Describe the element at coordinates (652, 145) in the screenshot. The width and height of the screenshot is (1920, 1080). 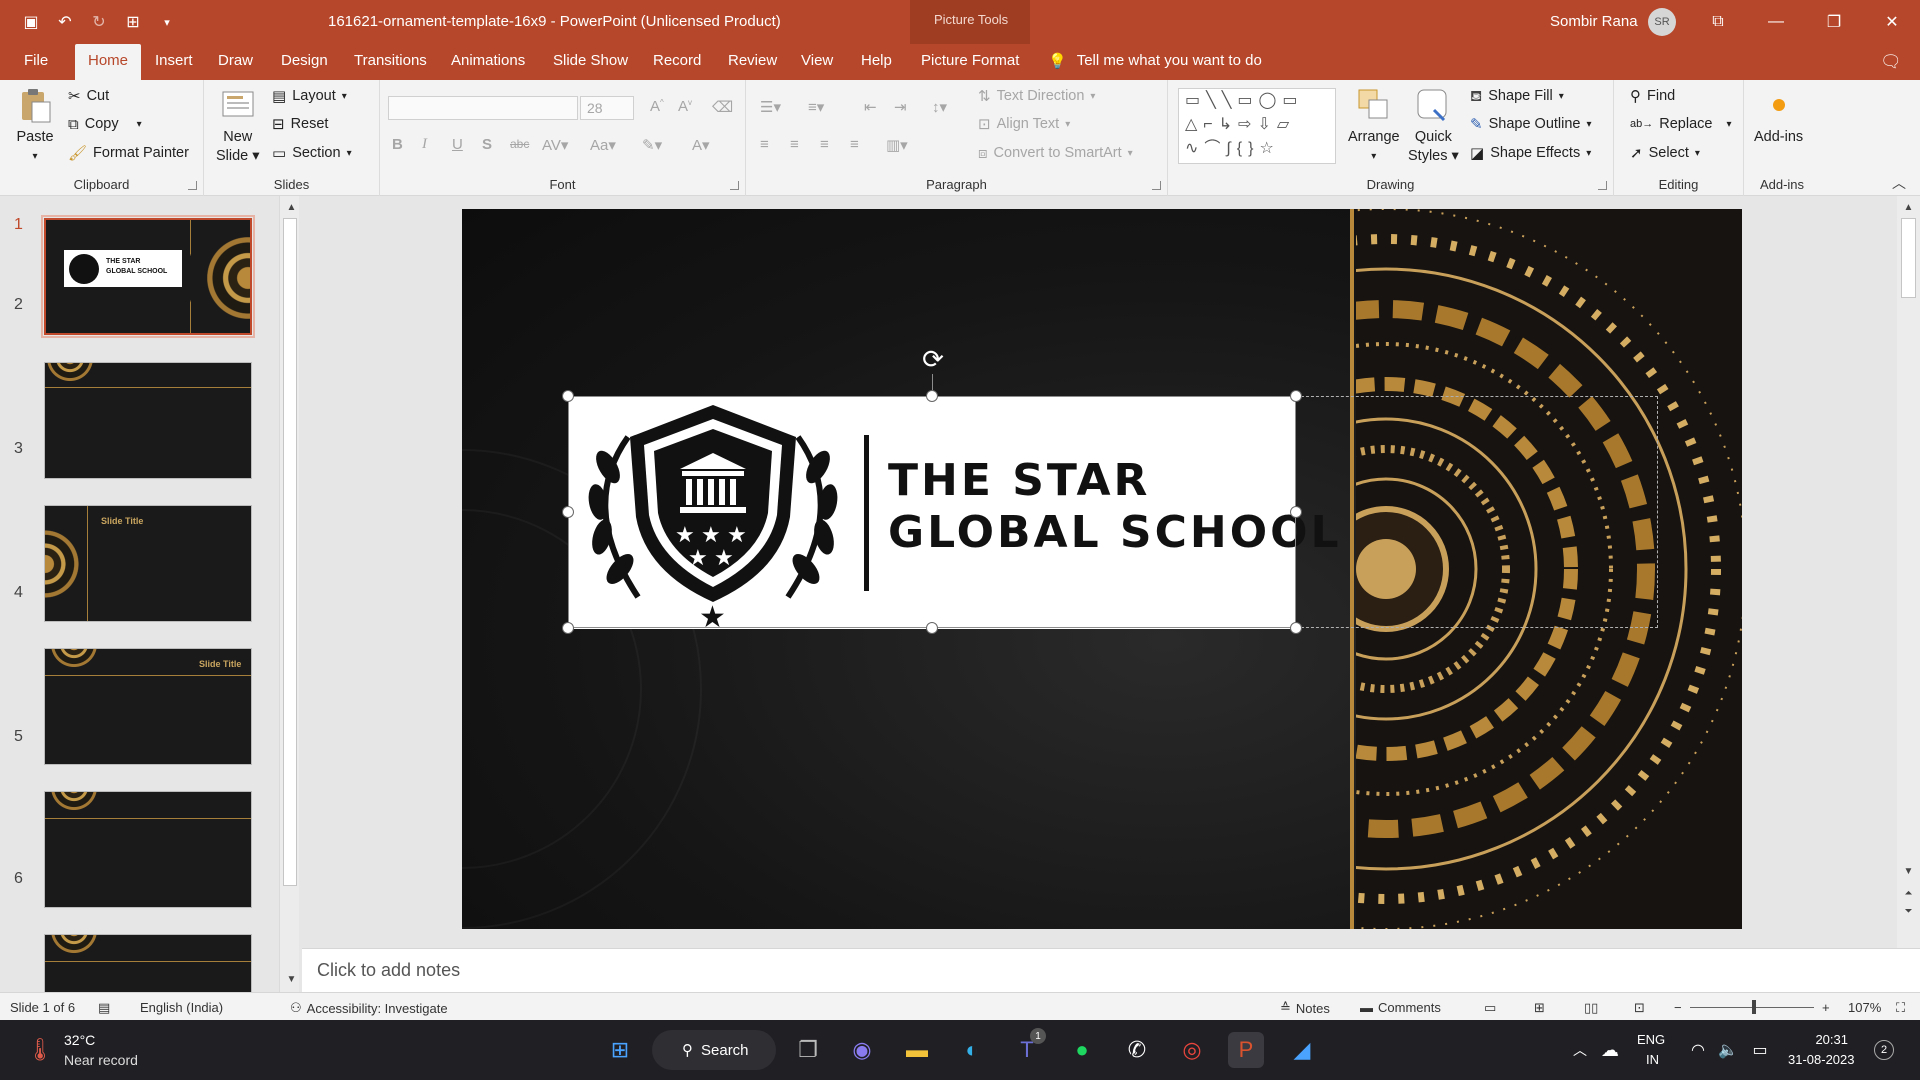
I see `highlight-icon: ✎▾` at that location.